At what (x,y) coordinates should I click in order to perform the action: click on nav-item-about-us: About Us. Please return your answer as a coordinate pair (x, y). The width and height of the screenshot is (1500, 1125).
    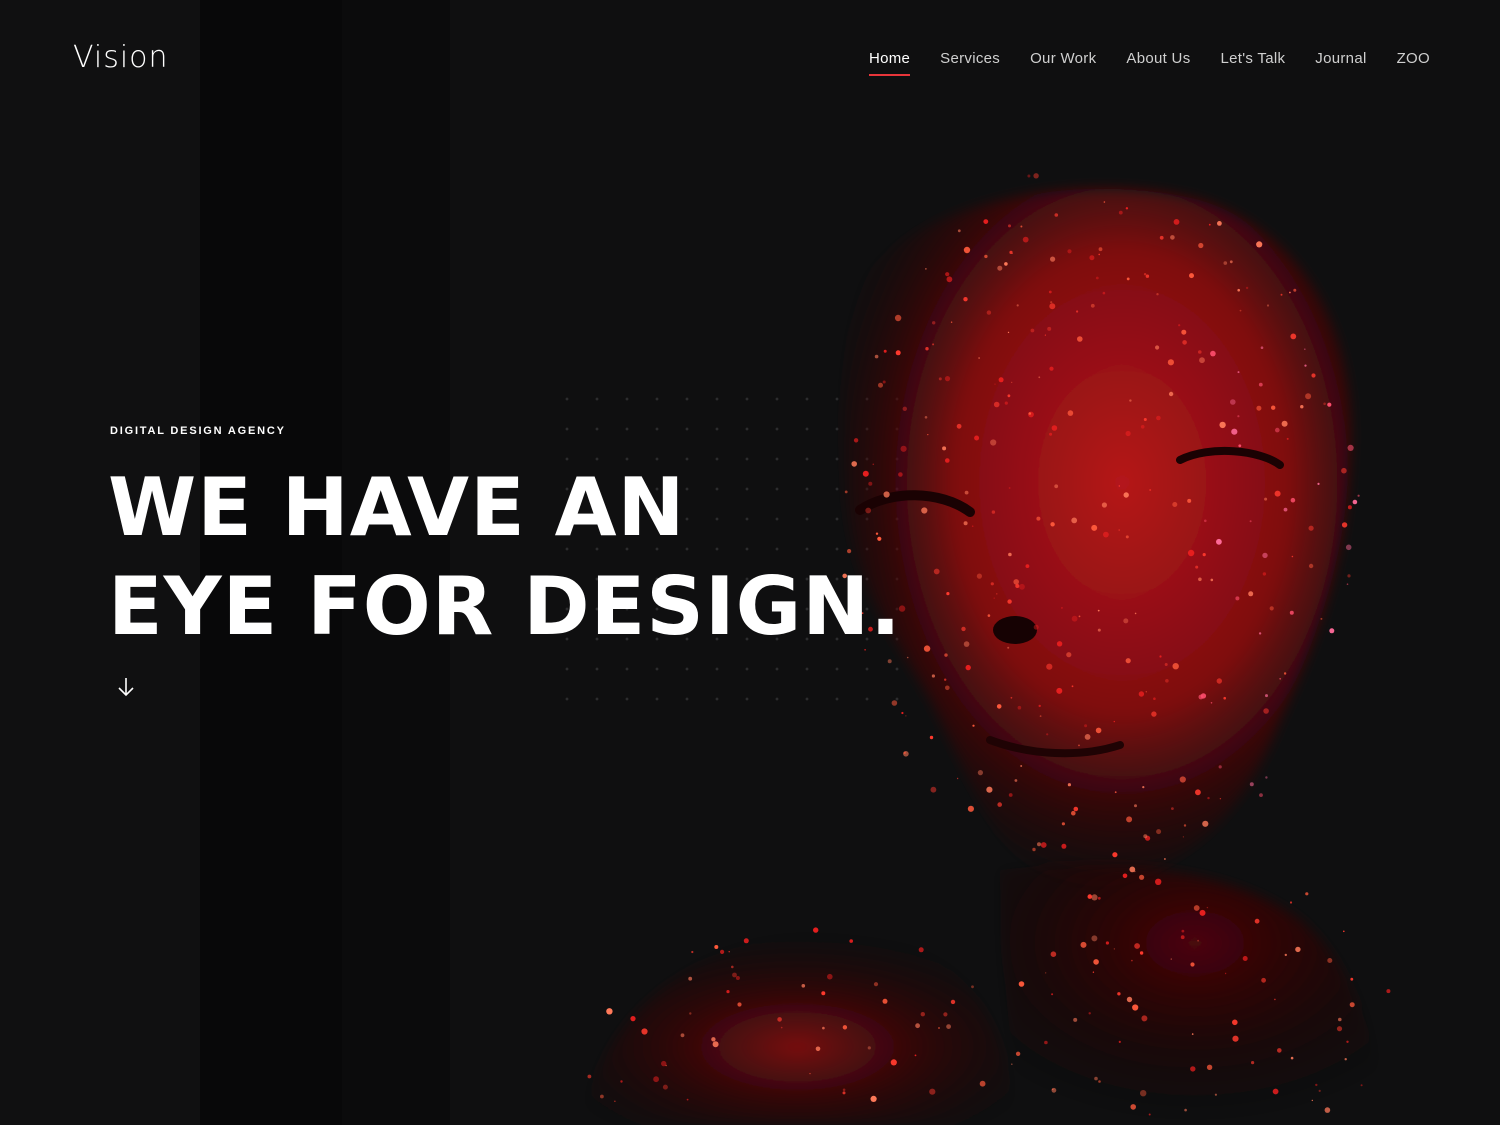
    Looking at the image, I should click on (1158, 61).